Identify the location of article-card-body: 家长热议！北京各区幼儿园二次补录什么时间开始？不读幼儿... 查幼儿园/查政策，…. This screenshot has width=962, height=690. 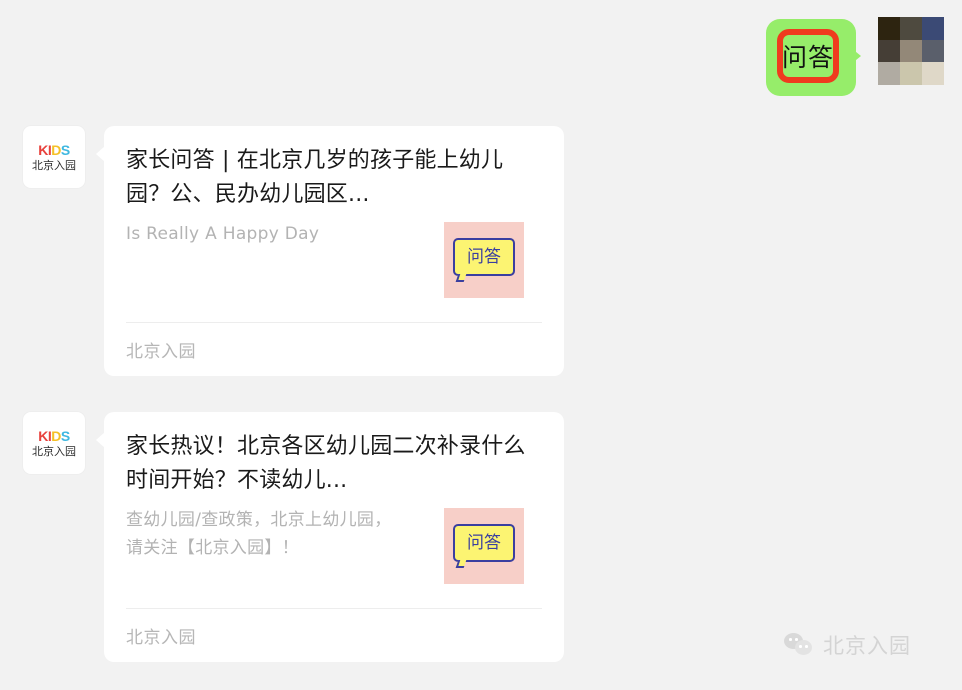
(334, 500).